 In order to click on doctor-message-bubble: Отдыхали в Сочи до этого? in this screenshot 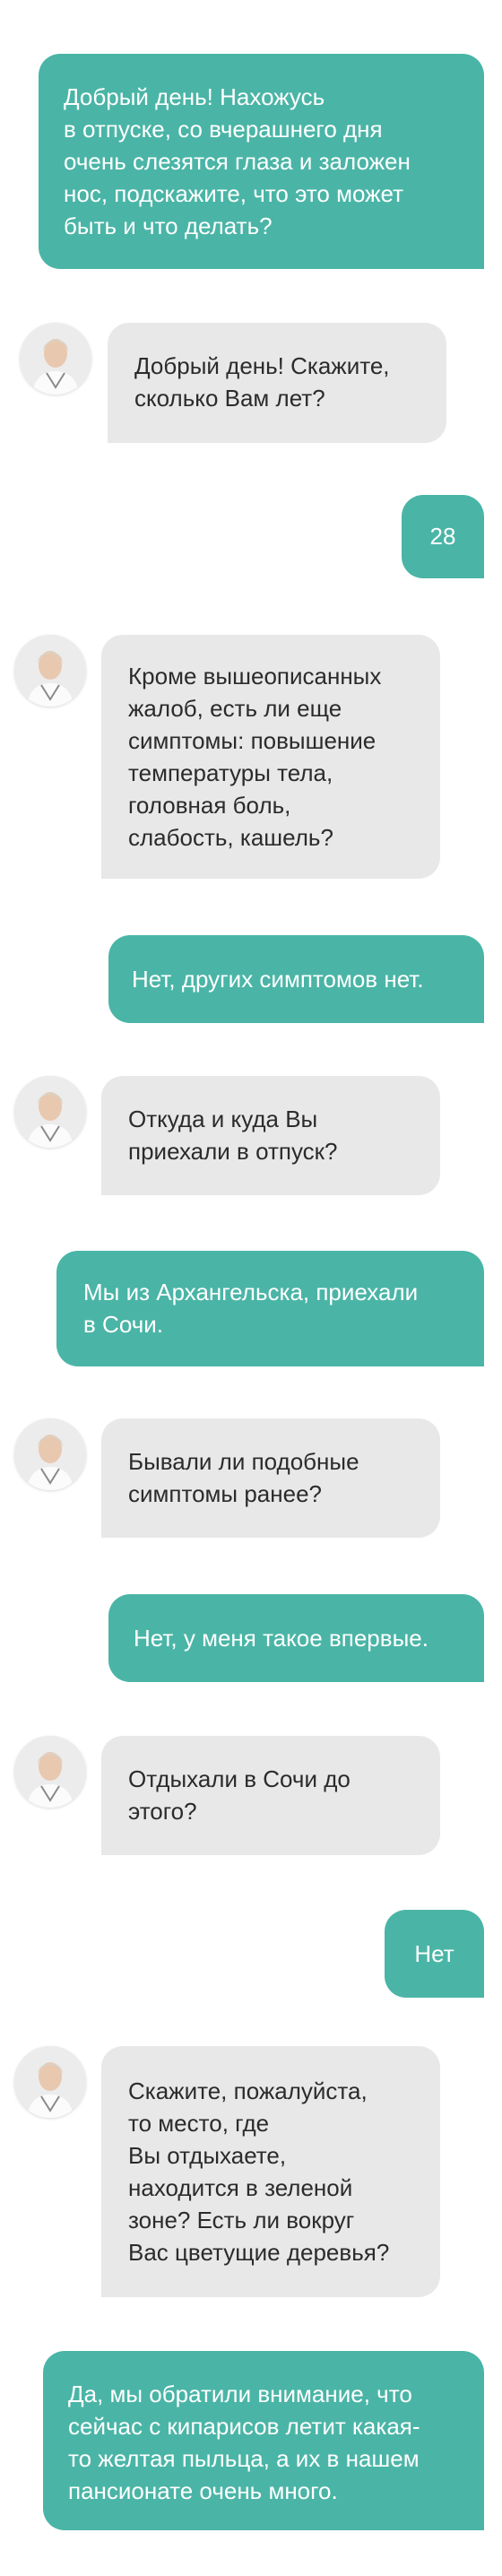, I will do `click(270, 1795)`.